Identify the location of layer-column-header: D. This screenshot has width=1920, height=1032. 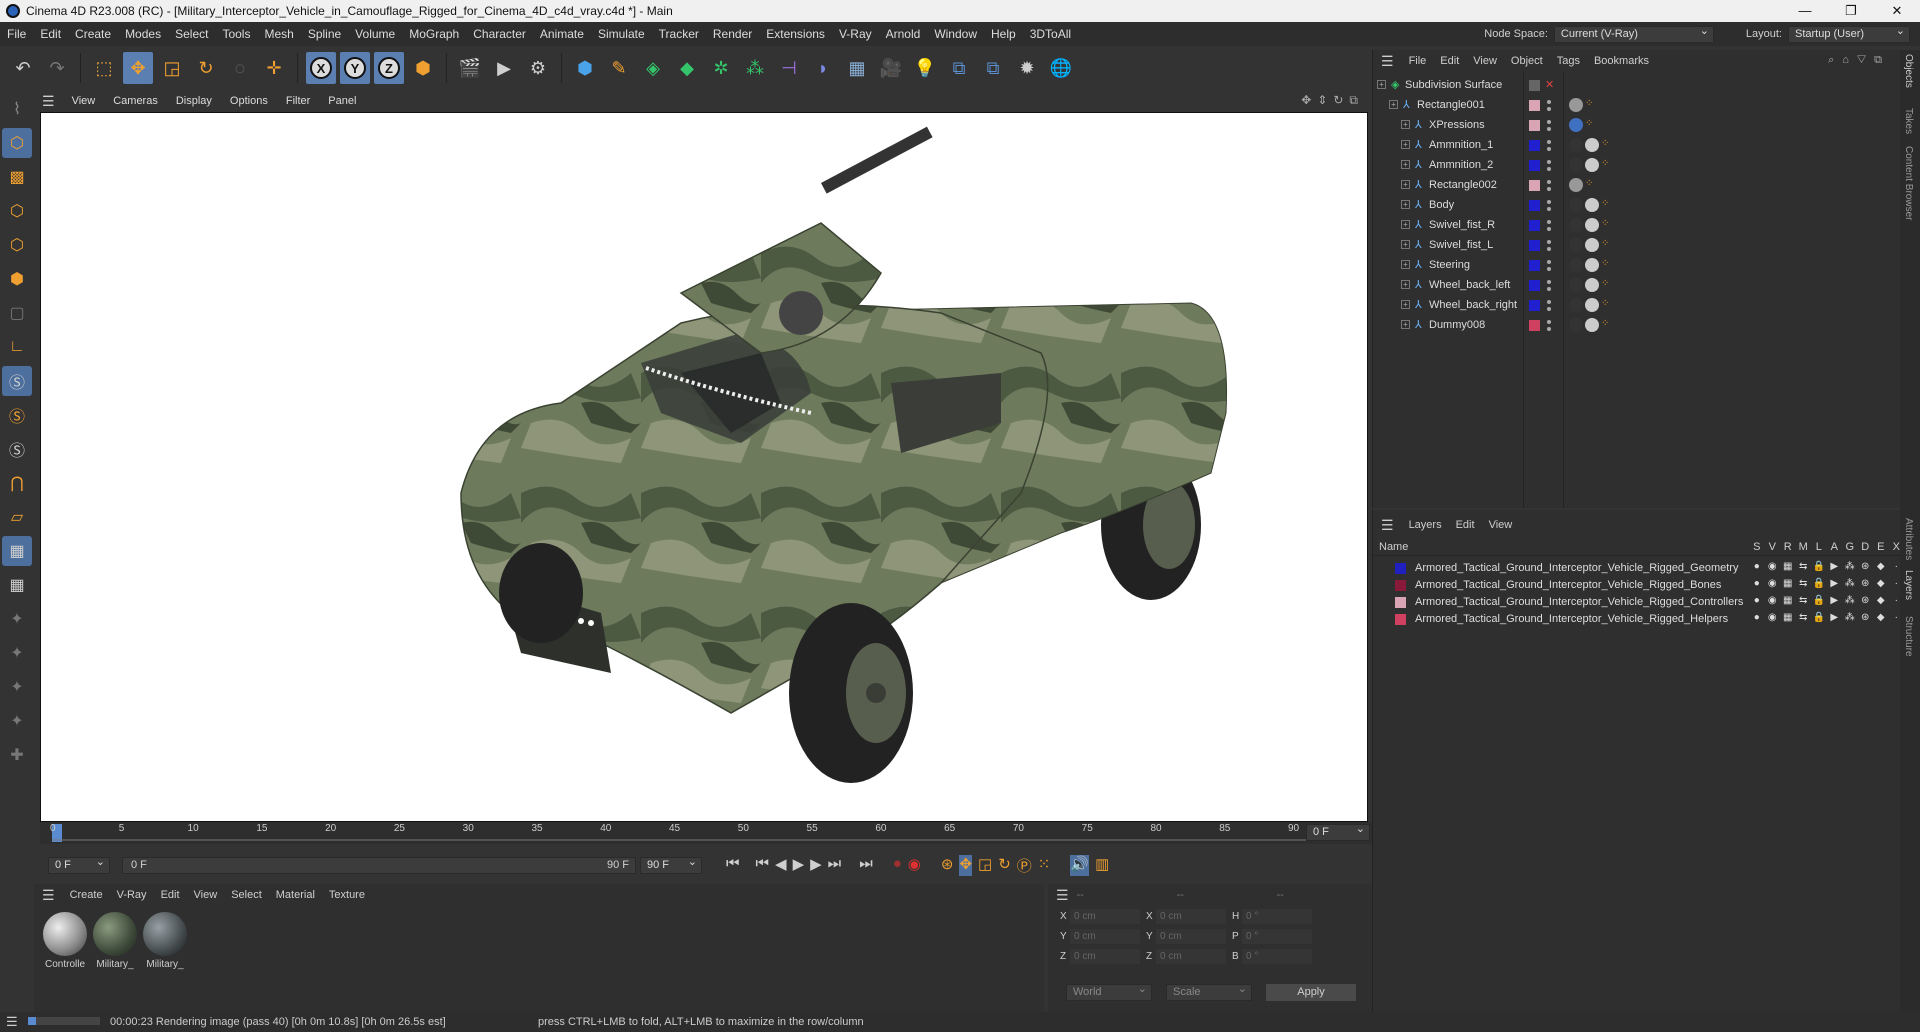
(1866, 547).